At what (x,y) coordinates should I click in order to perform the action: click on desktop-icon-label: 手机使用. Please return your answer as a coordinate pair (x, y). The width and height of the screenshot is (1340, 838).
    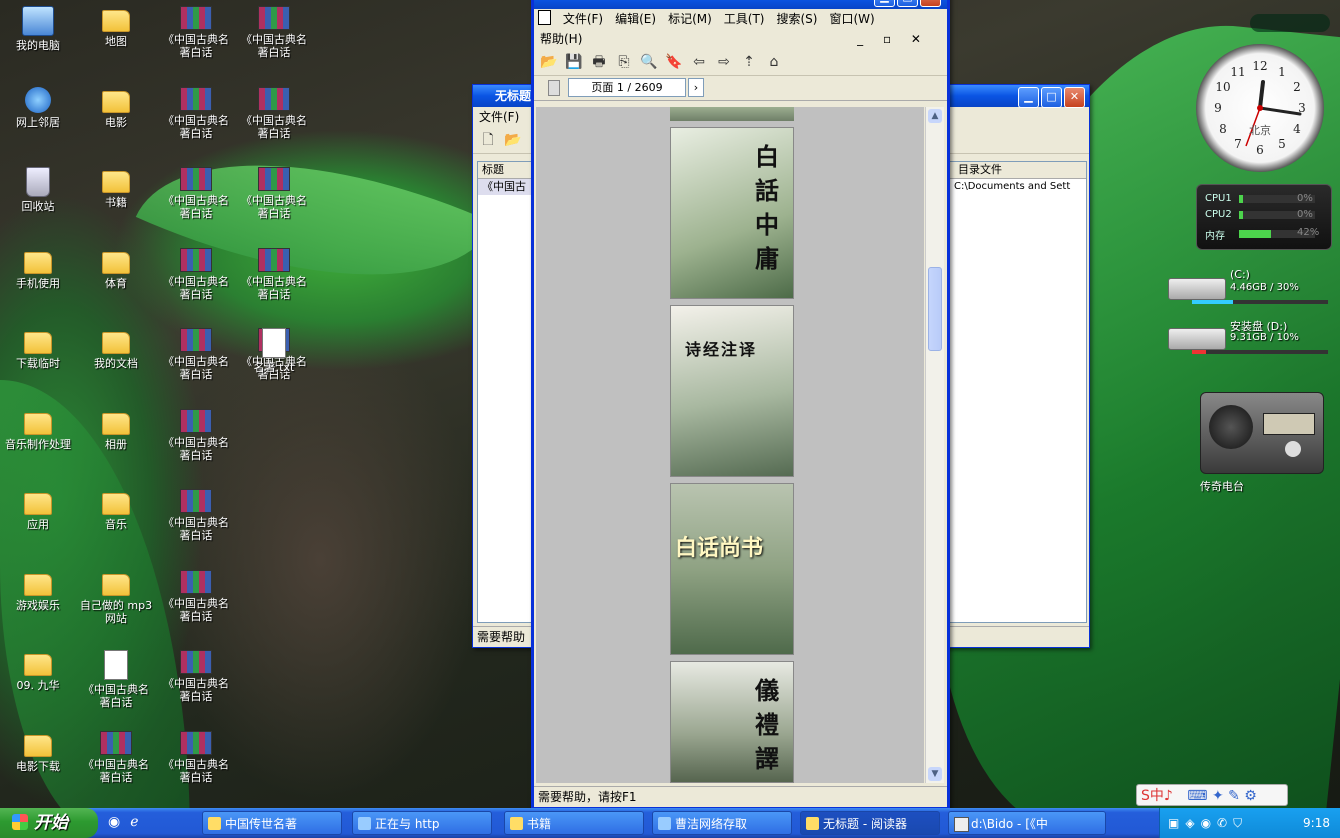
    Looking at the image, I should click on (38, 283).